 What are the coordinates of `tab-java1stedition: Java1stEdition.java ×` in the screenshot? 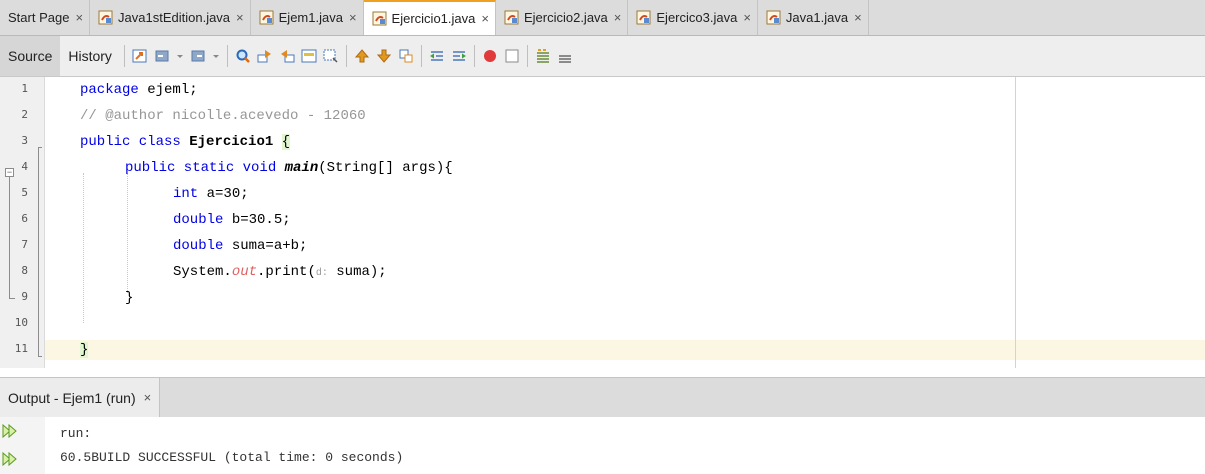 It's located at (170, 17).